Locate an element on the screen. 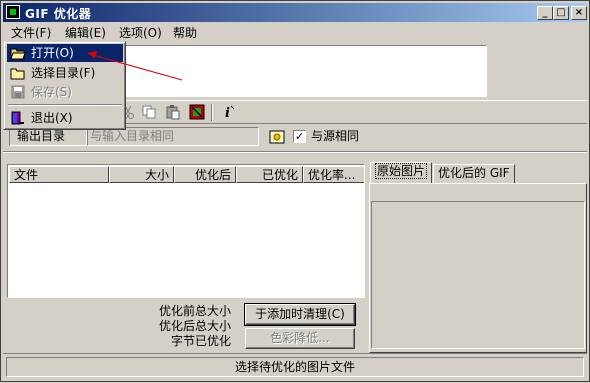 The height and width of the screenshot is (383, 590). menu-edit: 编辑(E) is located at coordinates (85, 33).